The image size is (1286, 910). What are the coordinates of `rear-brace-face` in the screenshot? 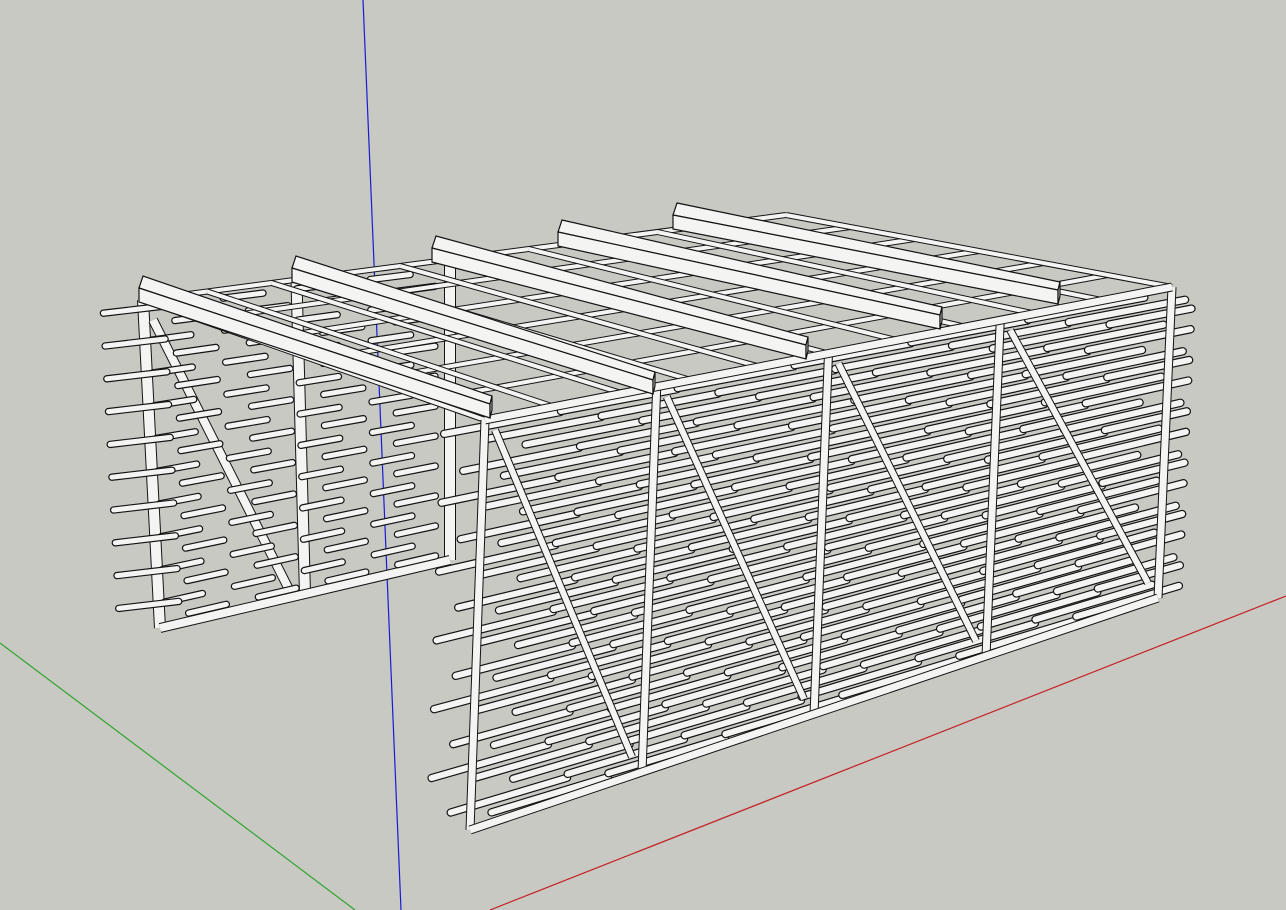 It's located at (222, 456).